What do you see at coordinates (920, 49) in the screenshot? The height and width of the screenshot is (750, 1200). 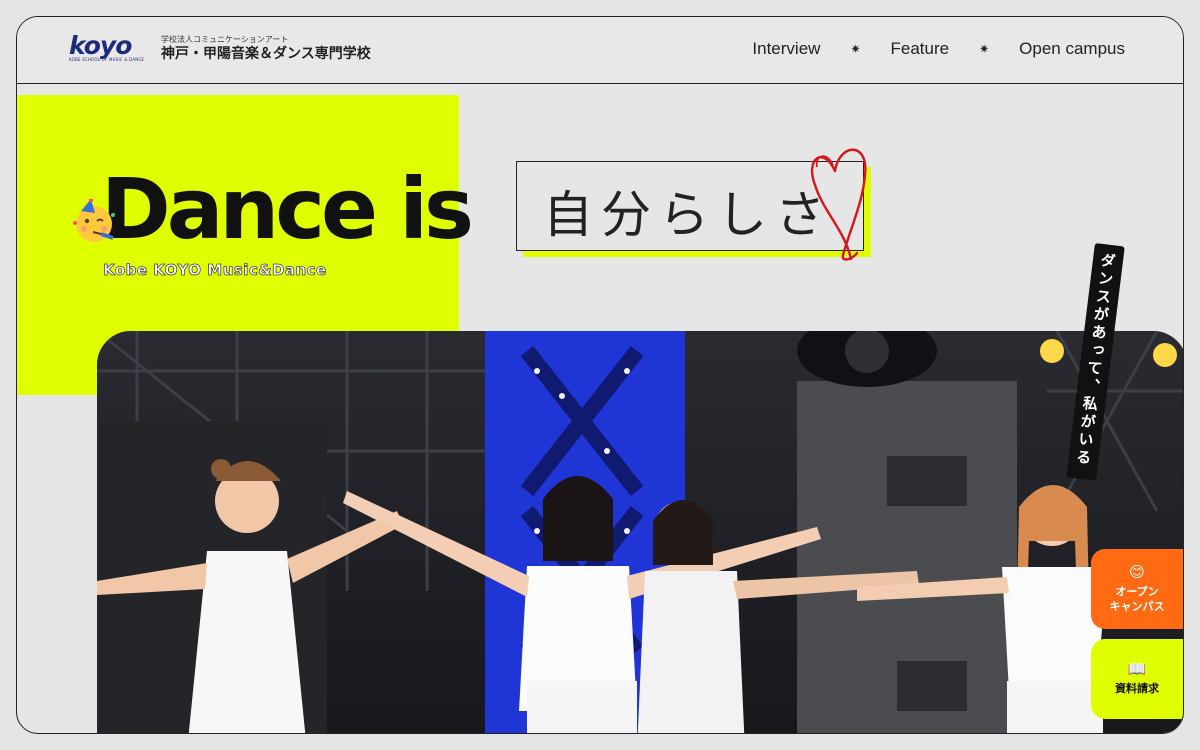 I see `nav-feature: Feature` at bounding box center [920, 49].